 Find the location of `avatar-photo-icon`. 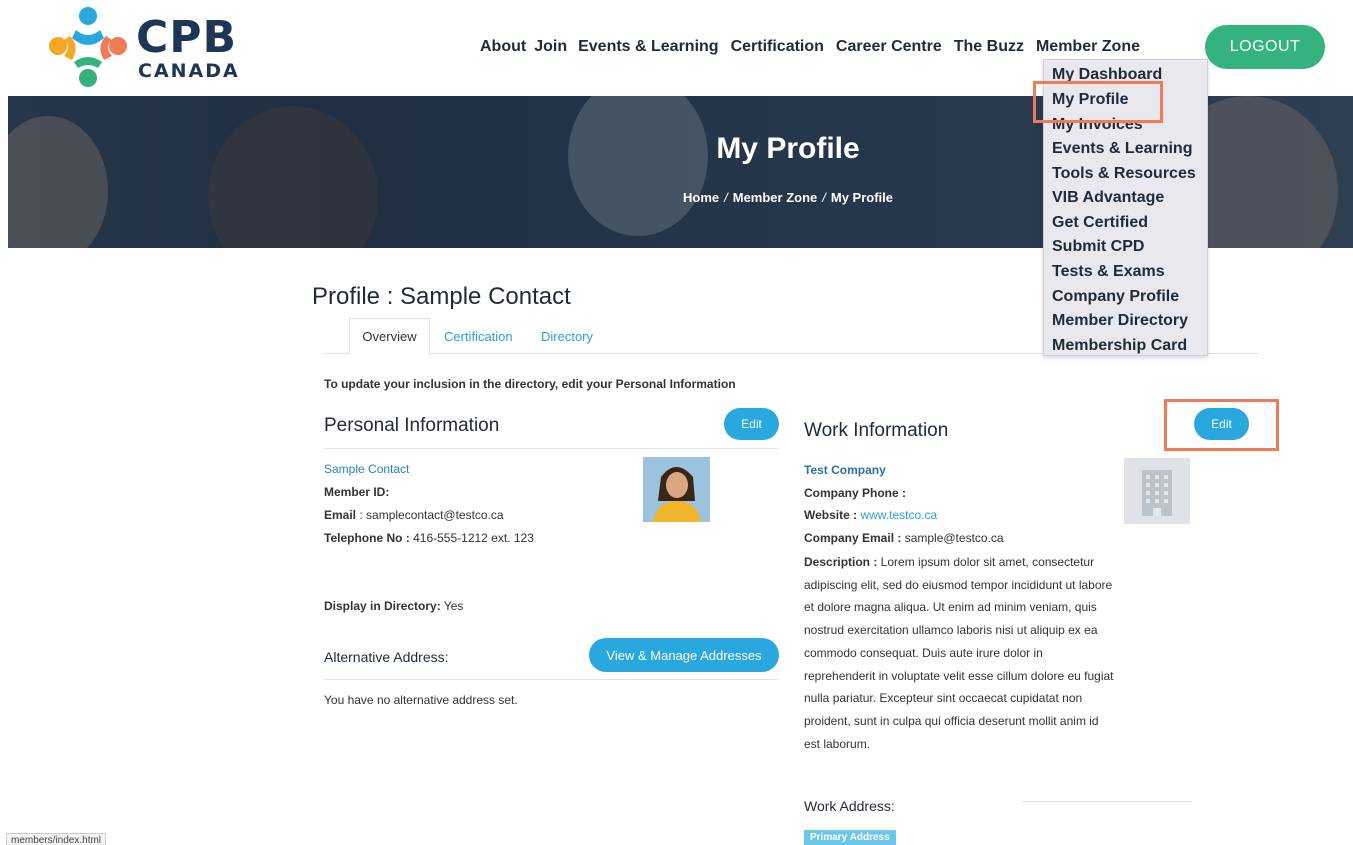

avatar-photo-icon is located at coordinates (676, 489).